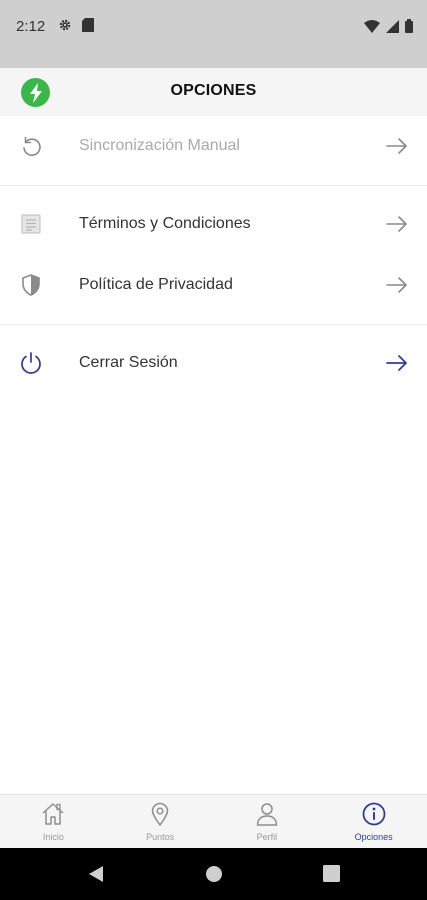  What do you see at coordinates (159, 145) in the screenshot?
I see `menu-item-label: Sincronización Manual` at bounding box center [159, 145].